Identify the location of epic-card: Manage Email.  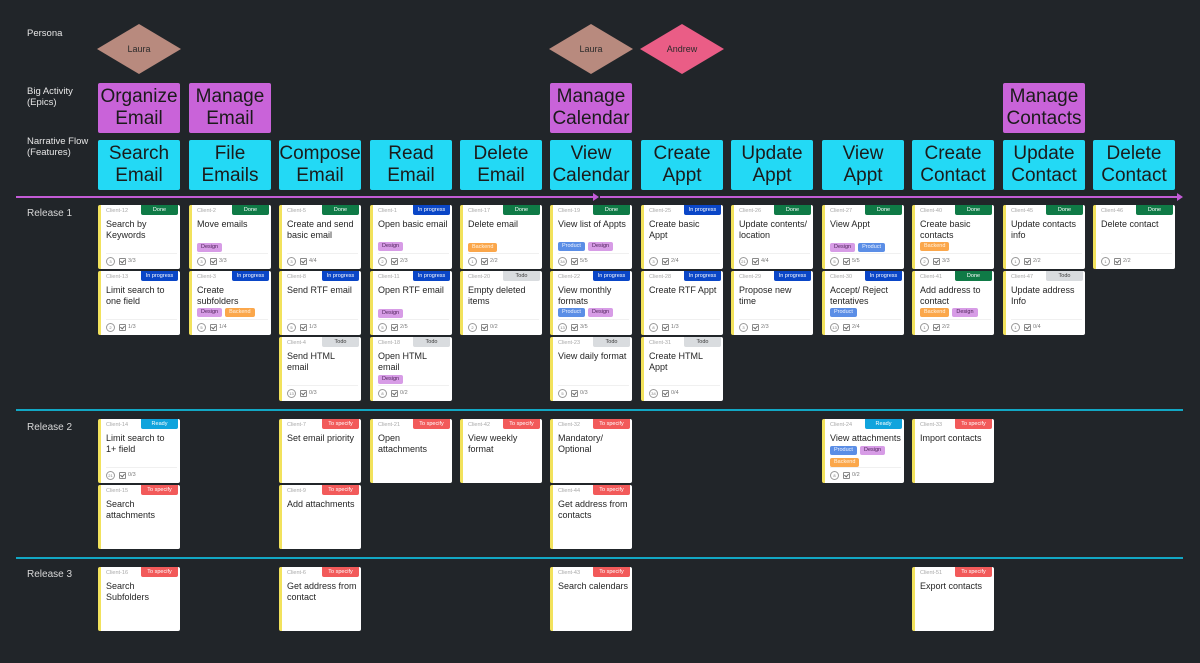
(230, 108).